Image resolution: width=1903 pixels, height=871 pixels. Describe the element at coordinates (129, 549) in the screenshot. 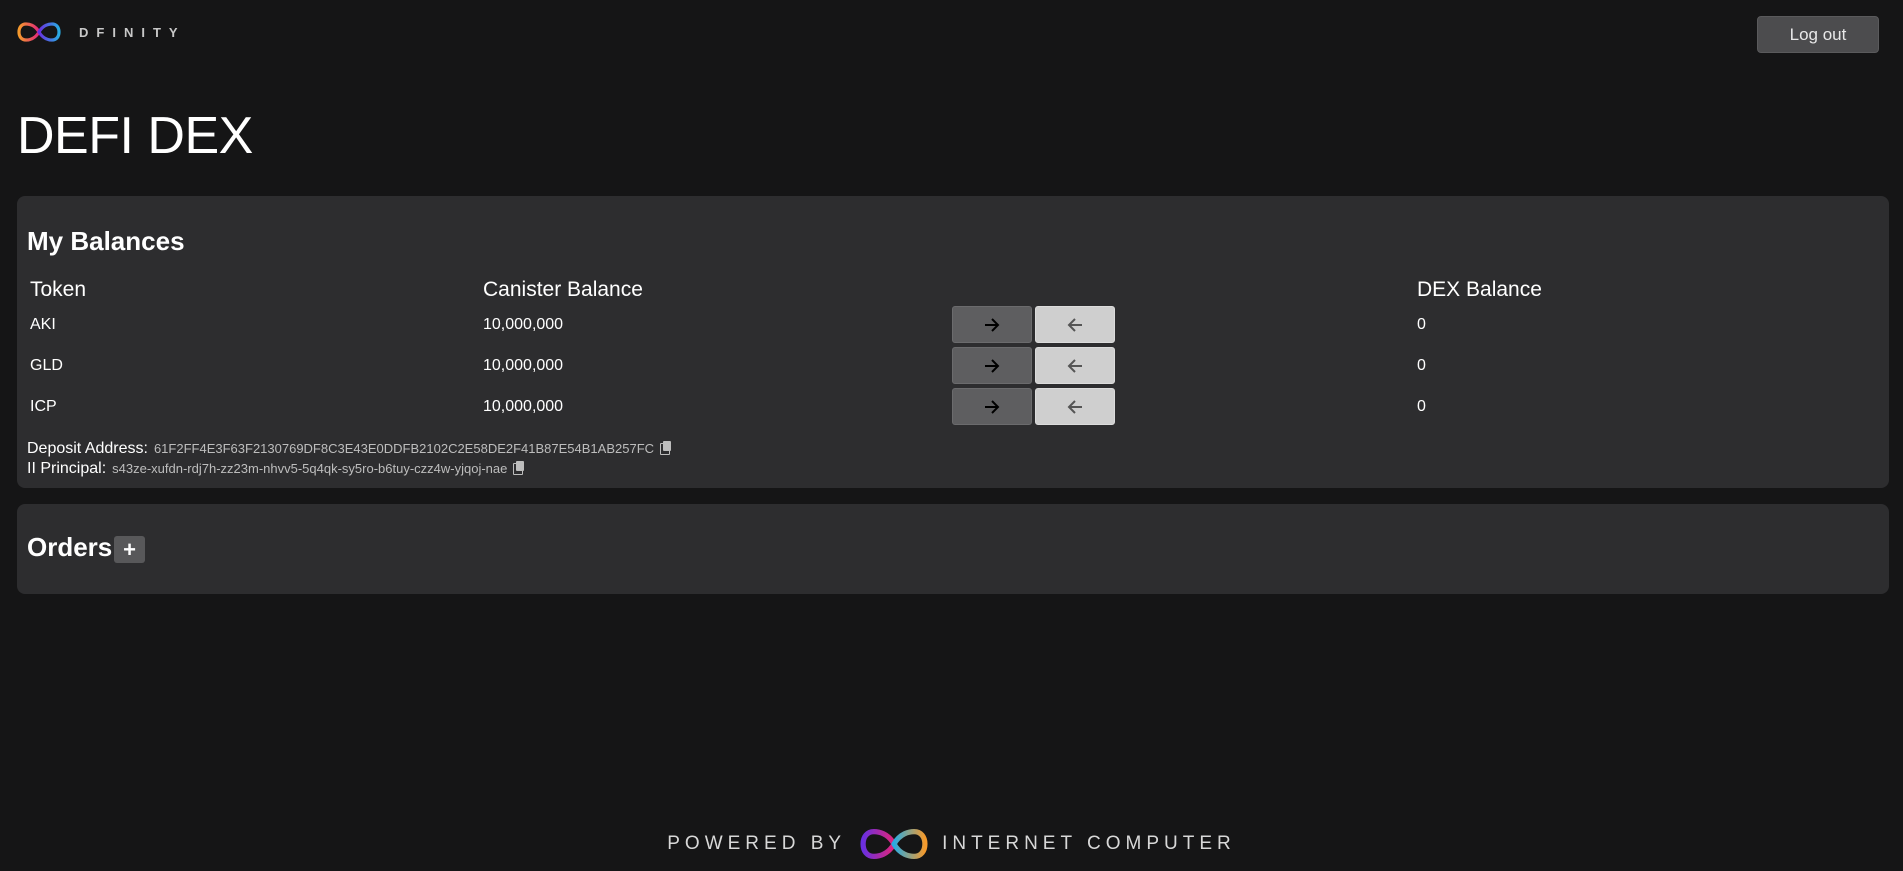

I see `add-order-button: +` at that location.